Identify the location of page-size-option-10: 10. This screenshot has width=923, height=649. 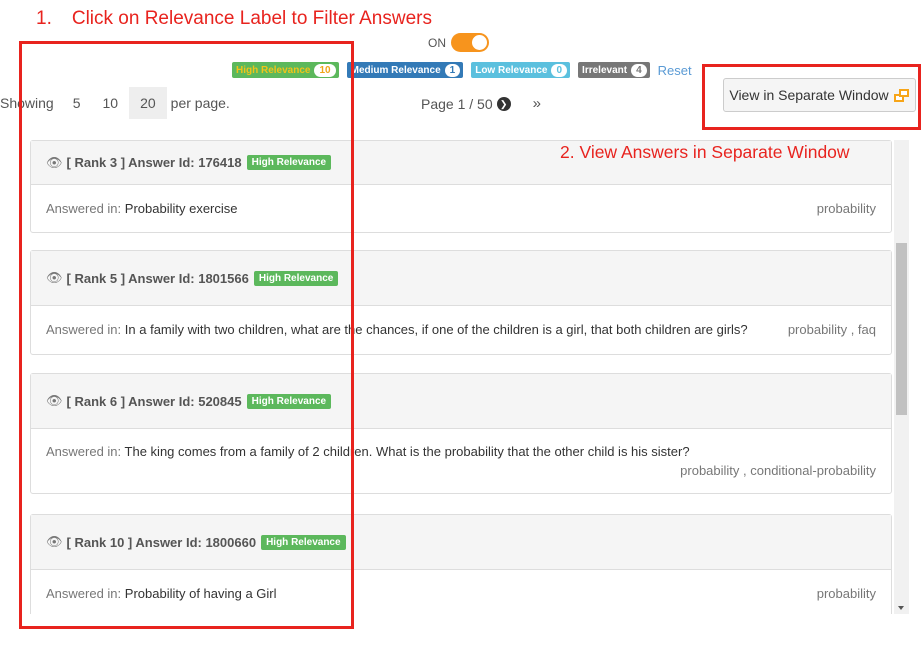
(111, 103).